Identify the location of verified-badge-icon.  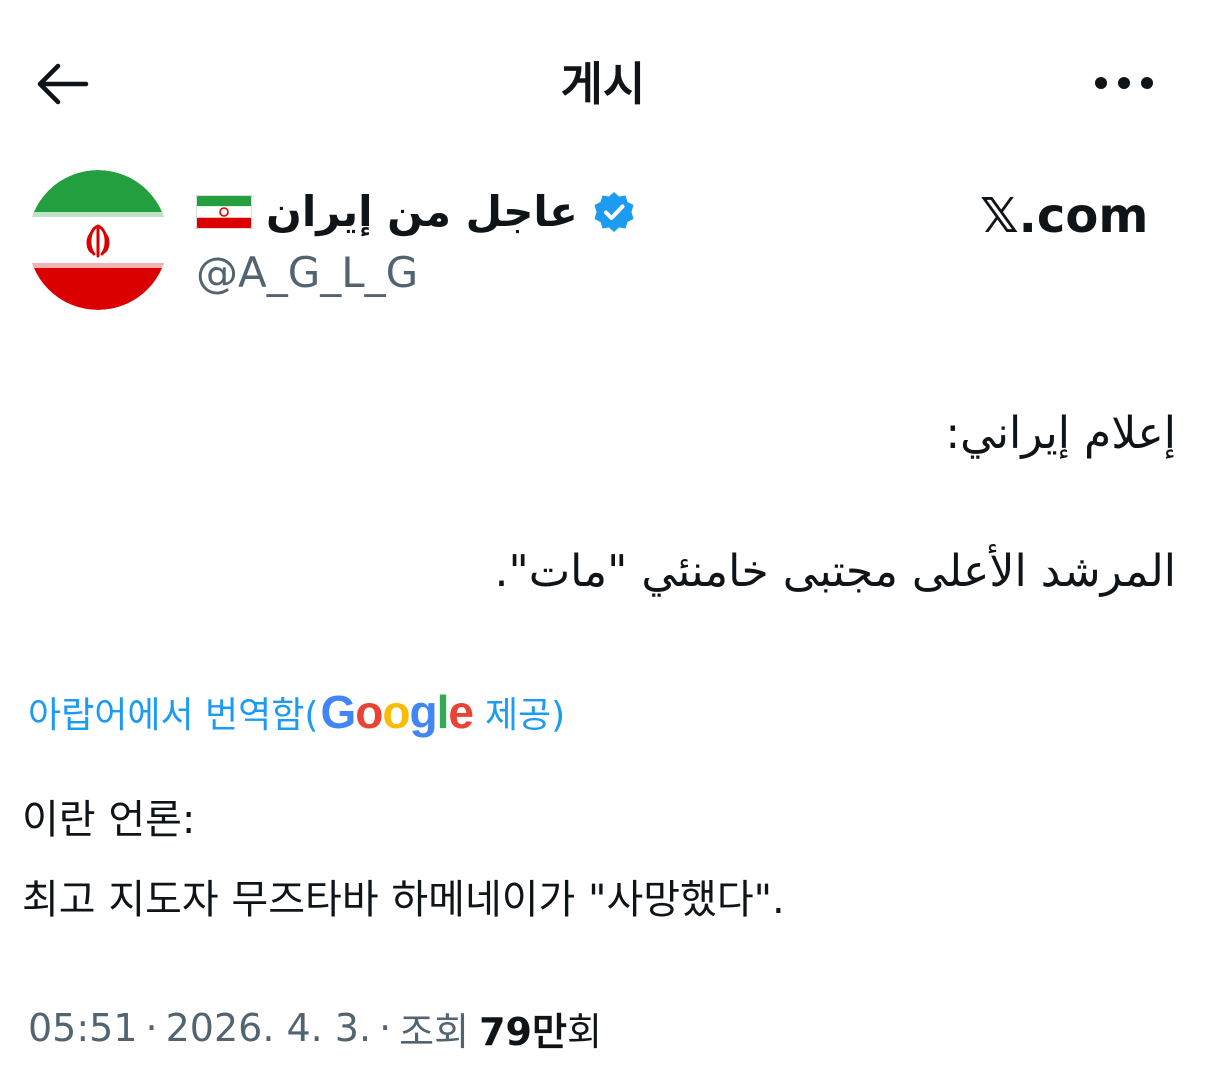
(614, 212).